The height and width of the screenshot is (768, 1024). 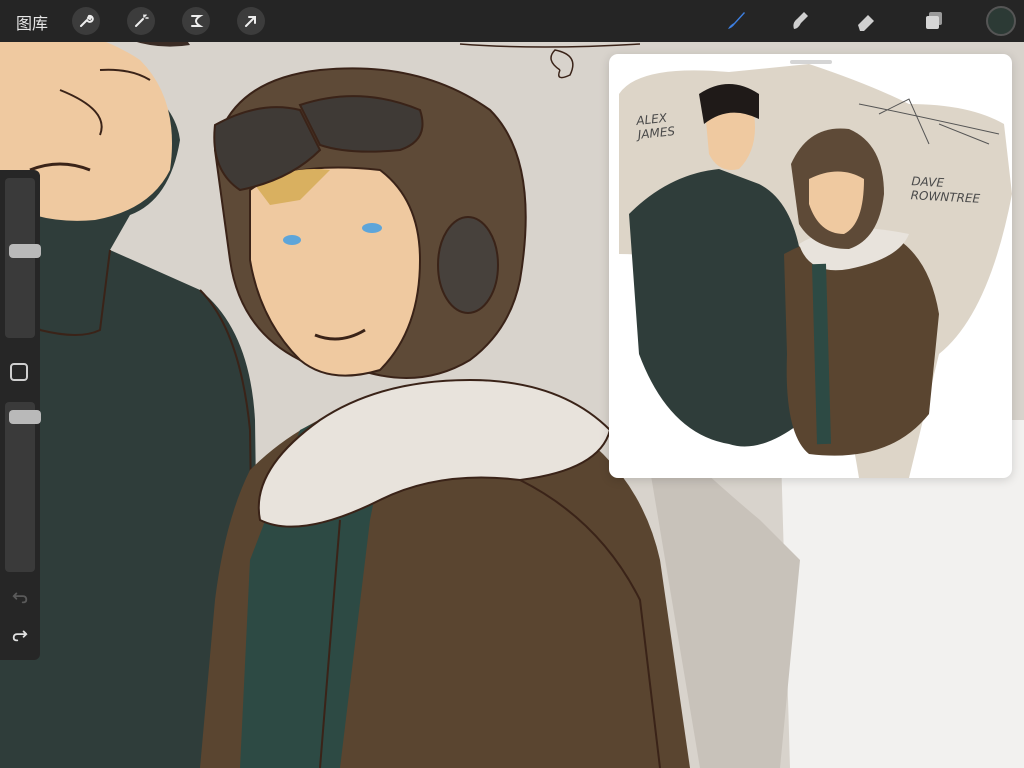 I want to click on opacity-thumb, so click(x=25, y=416).